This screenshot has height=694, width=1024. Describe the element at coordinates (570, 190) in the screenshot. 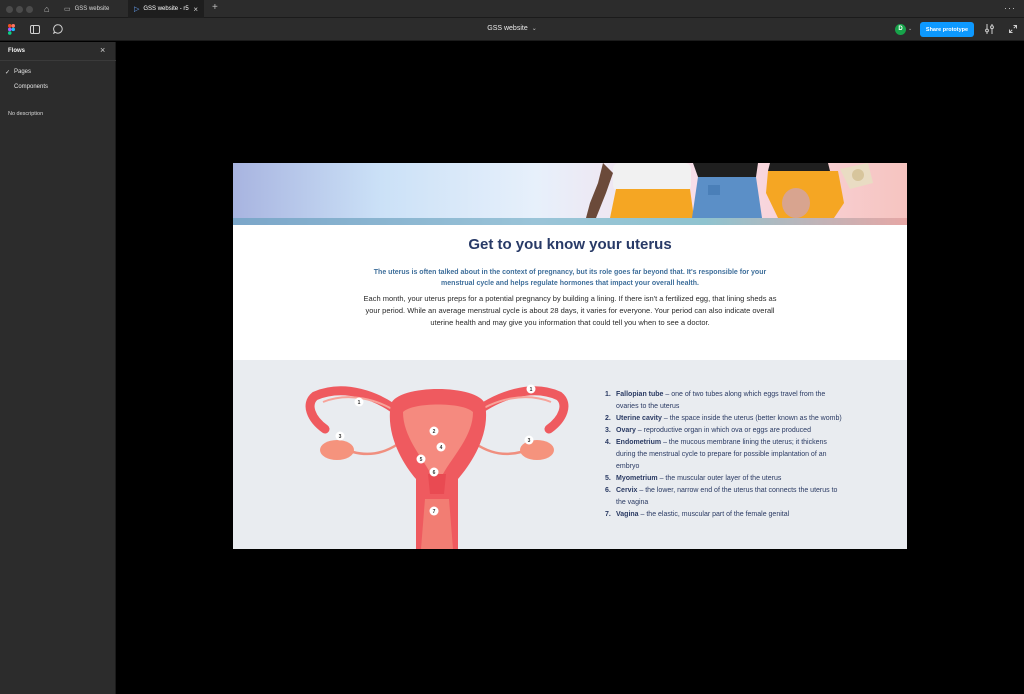

I see `hero-banner` at that location.